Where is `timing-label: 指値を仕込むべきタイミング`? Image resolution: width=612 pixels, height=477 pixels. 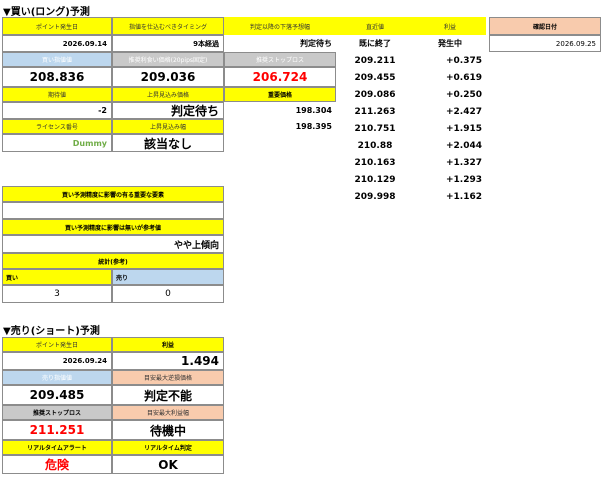 timing-label: 指値を仕込むべきタイミング is located at coordinates (168, 26).